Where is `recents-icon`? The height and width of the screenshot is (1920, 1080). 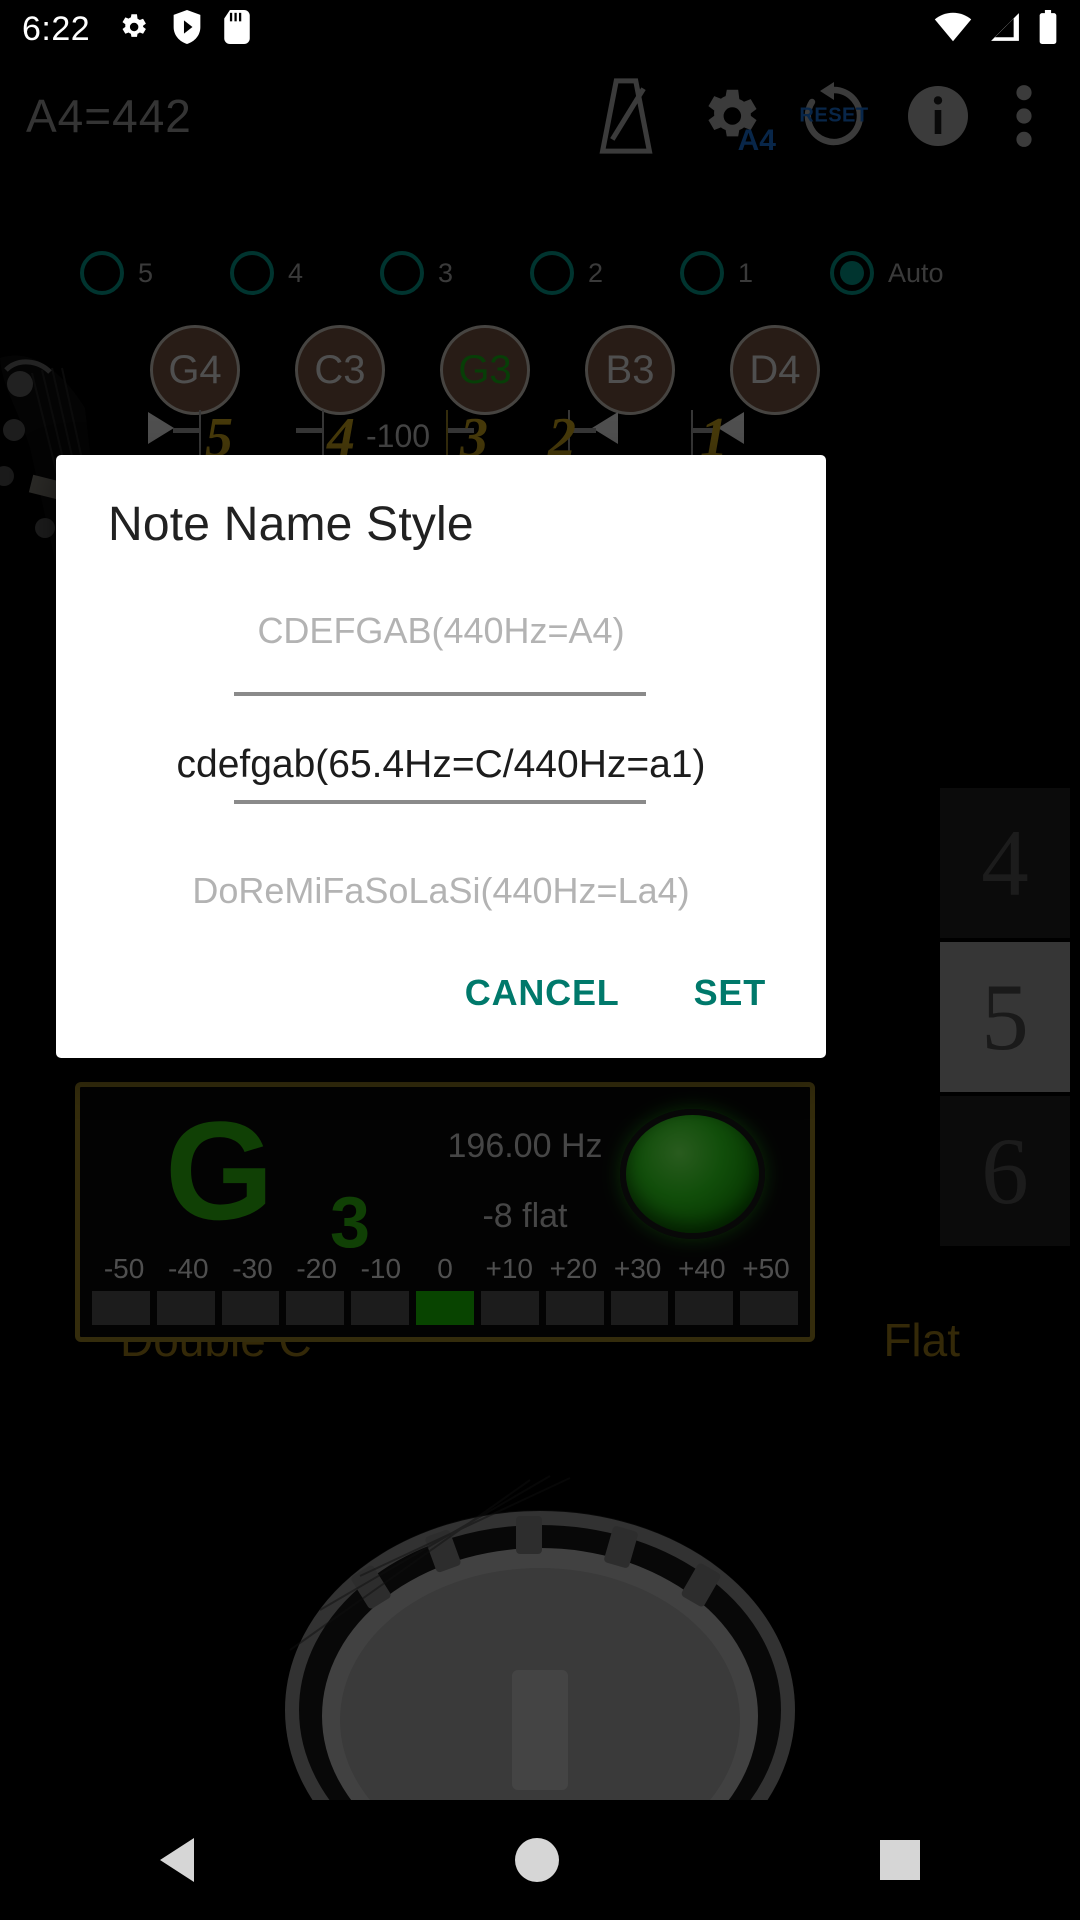 recents-icon is located at coordinates (899, 1860).